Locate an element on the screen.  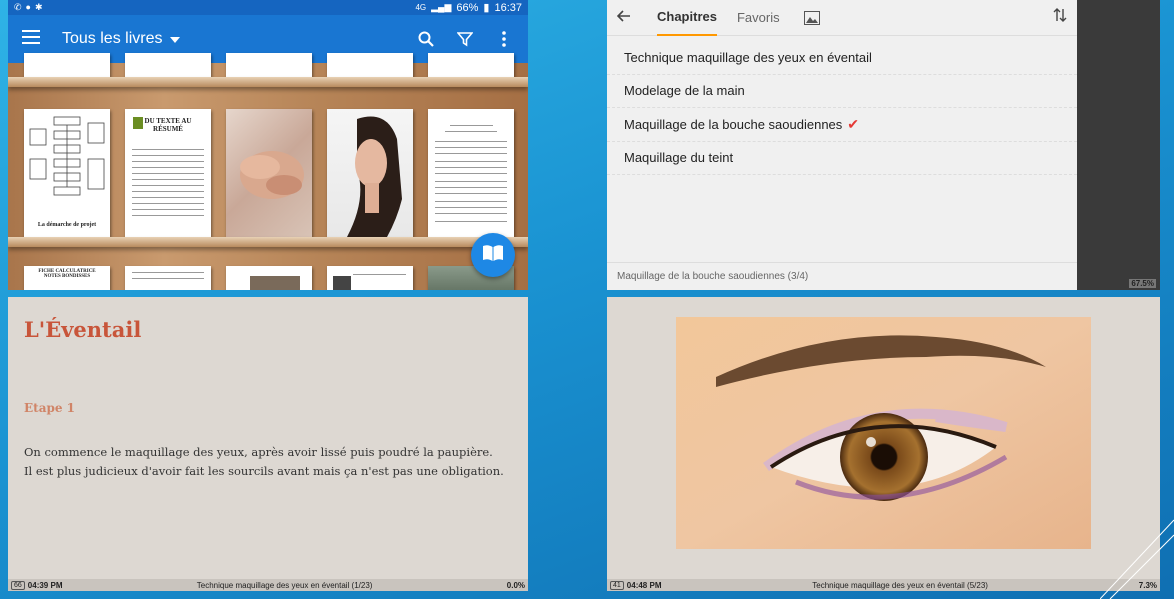
book-title: La démarche de projet is located at coordinates (67, 225).